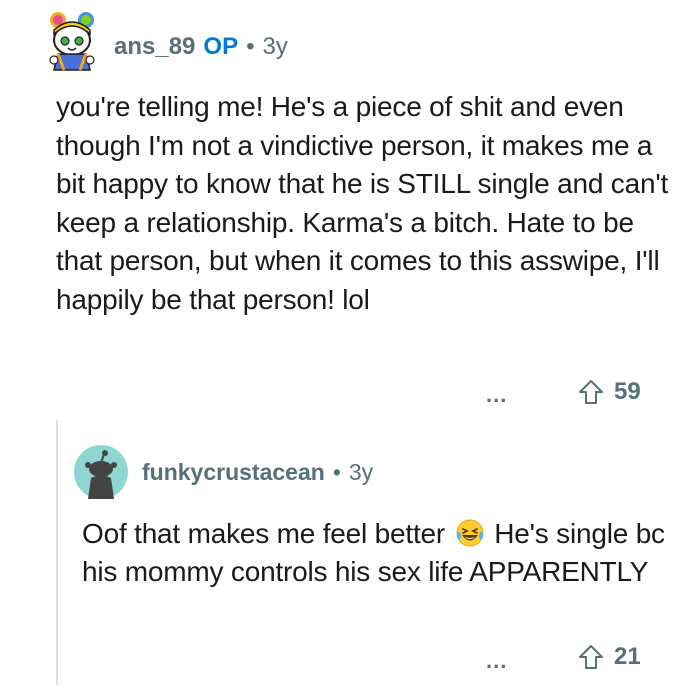  I want to click on reply-text-start: Oof that makes me feel better, so click(264, 533).